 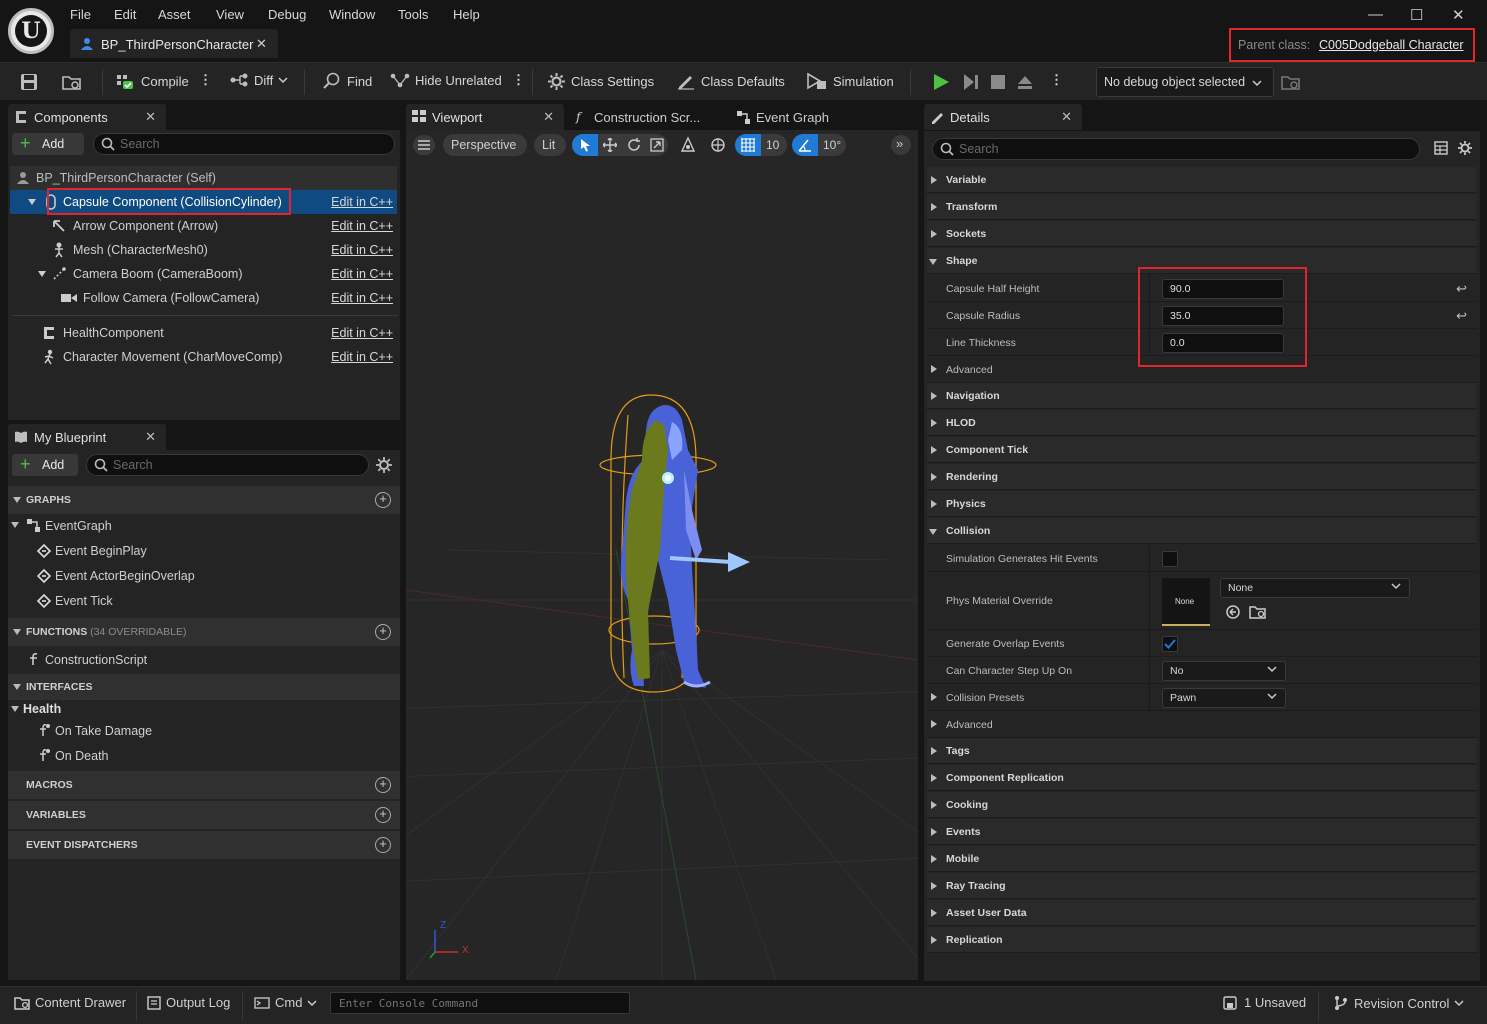 I want to click on capsule-half-height-input: 90.0, so click(x=1223, y=289).